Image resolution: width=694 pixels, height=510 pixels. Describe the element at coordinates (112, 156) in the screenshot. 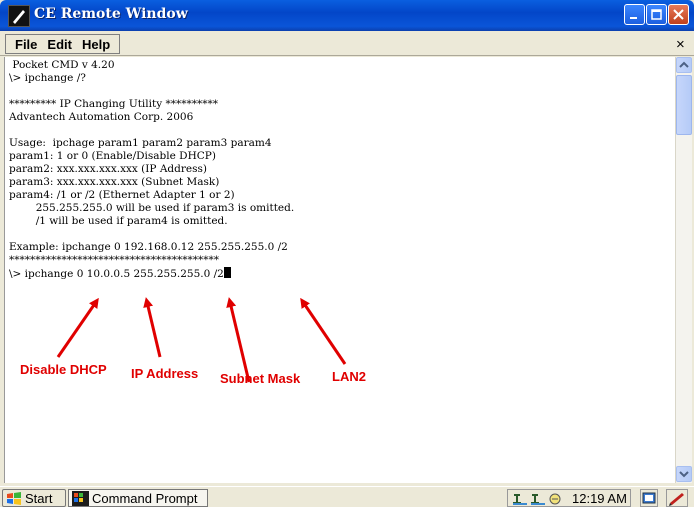

I see `terminal-line: param1: 1 or 0 (Enable/Disable DHCP)` at that location.